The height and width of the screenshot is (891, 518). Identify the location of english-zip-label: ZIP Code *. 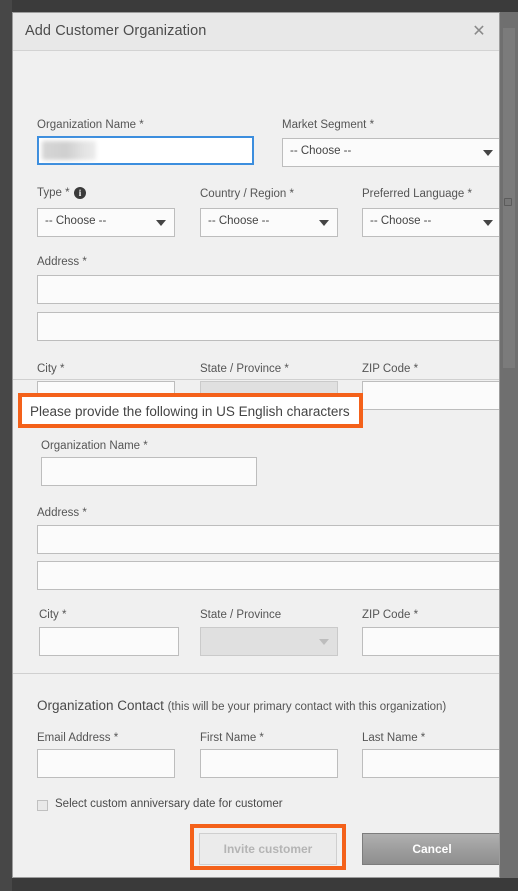
(390, 615).